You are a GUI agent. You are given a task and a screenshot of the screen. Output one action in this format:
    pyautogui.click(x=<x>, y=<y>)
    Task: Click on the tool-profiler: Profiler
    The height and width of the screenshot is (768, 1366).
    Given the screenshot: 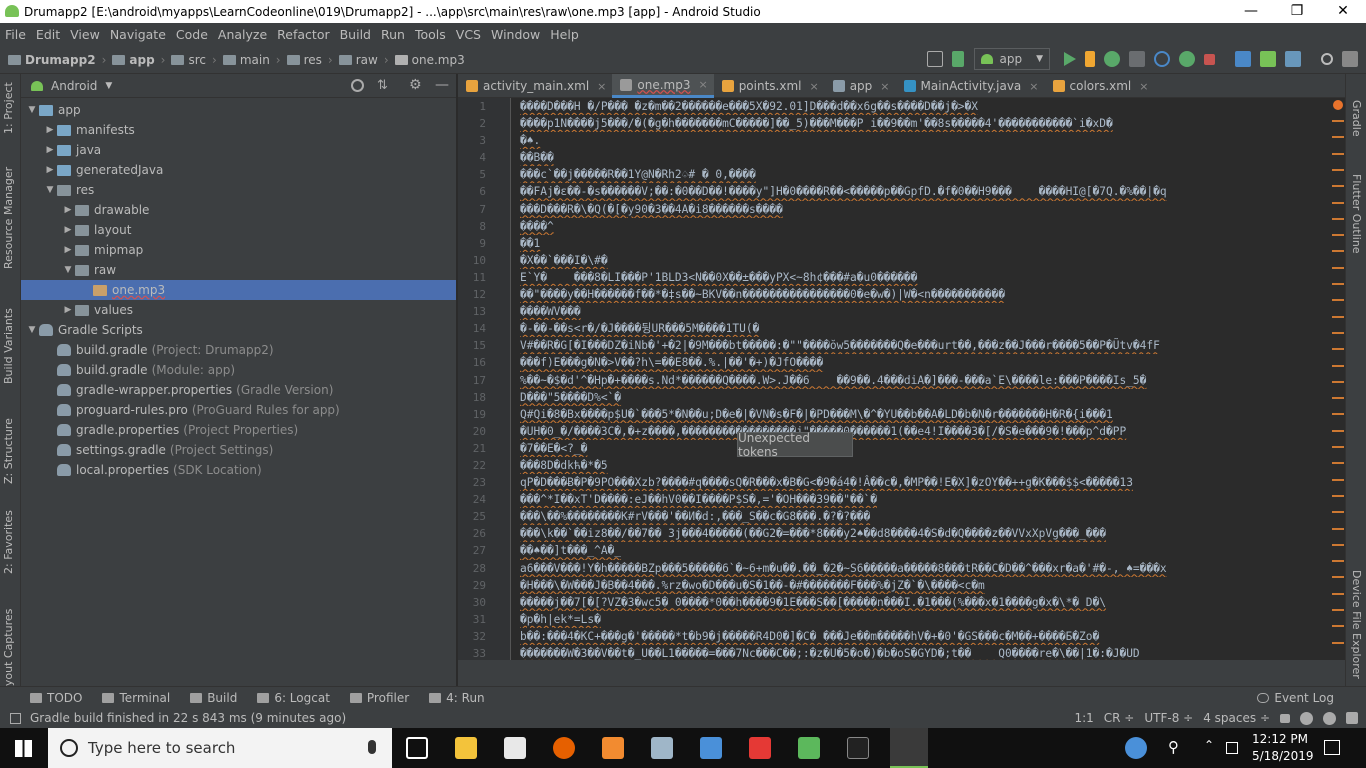 What is the action you would take?
    pyautogui.click(x=379, y=698)
    